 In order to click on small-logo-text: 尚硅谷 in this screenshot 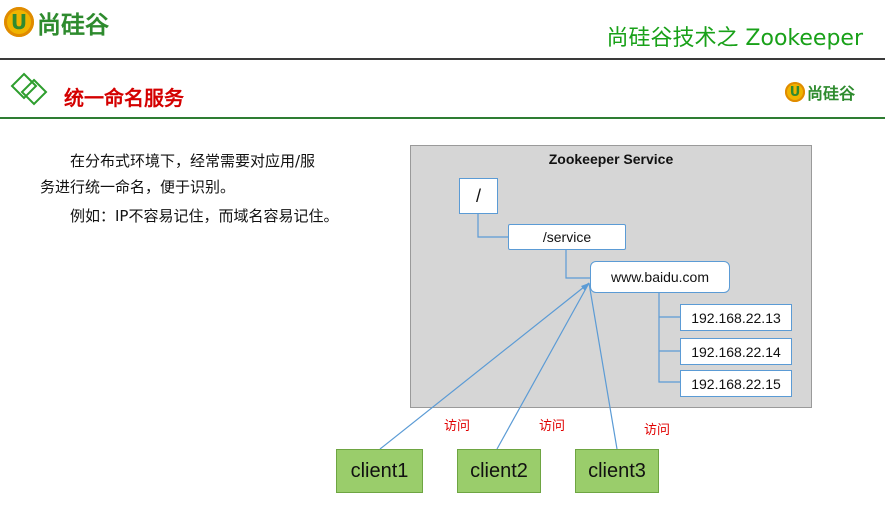, I will do `click(830, 93)`.